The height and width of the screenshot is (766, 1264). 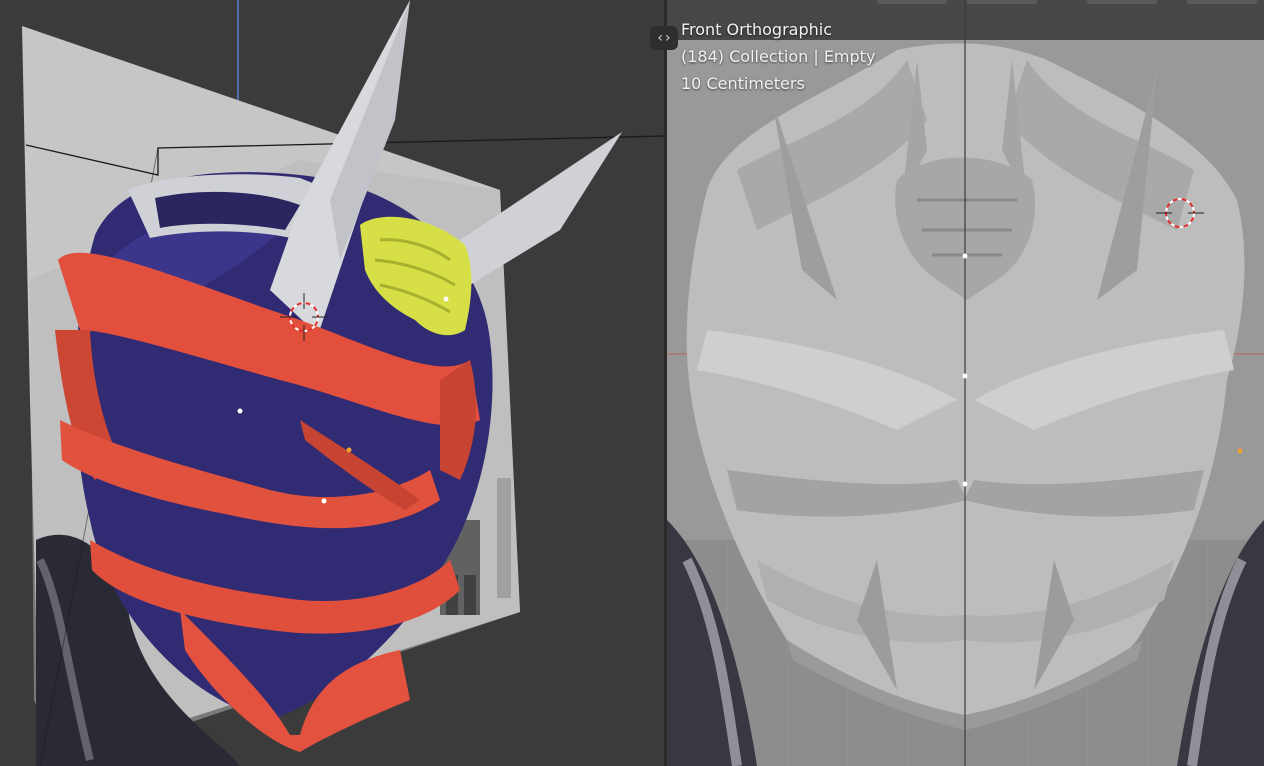 What do you see at coordinates (668, 38) in the screenshot?
I see `chevron-right-icon: ›` at bounding box center [668, 38].